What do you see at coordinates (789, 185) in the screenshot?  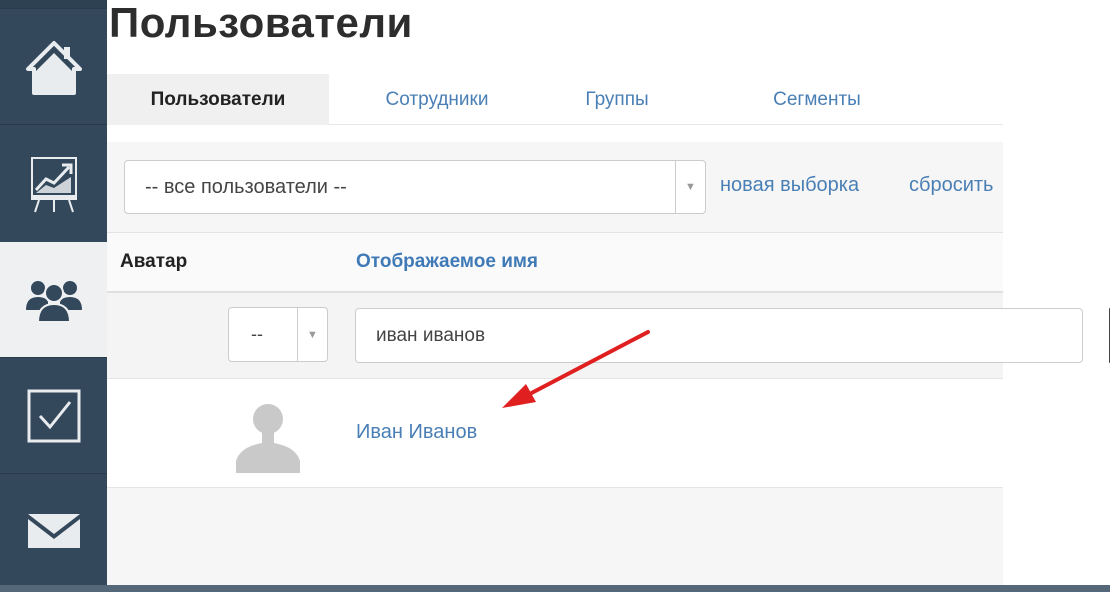 I see `new-selection-link: новая выборка` at bounding box center [789, 185].